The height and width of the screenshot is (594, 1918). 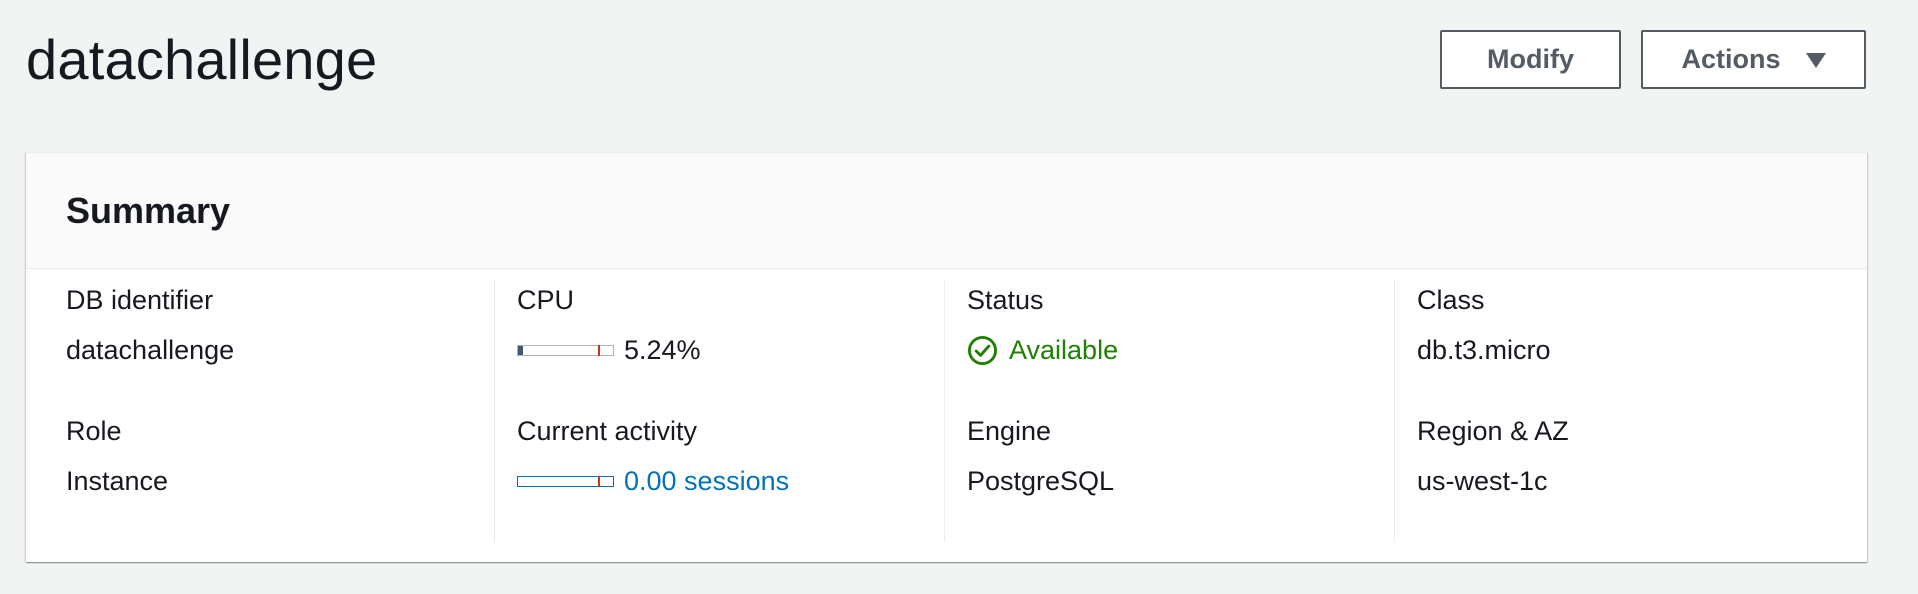 I want to click on cpu-meter, so click(x=565, y=350).